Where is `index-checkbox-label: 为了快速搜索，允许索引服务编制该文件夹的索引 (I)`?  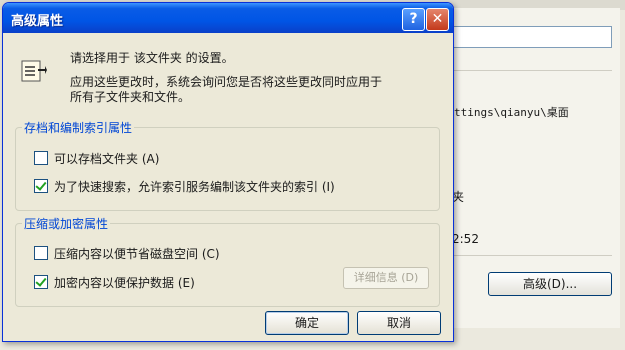 index-checkbox-label: 为了快速搜索，允许索引服务编制该文件夹的索引 (I) is located at coordinates (194, 186).